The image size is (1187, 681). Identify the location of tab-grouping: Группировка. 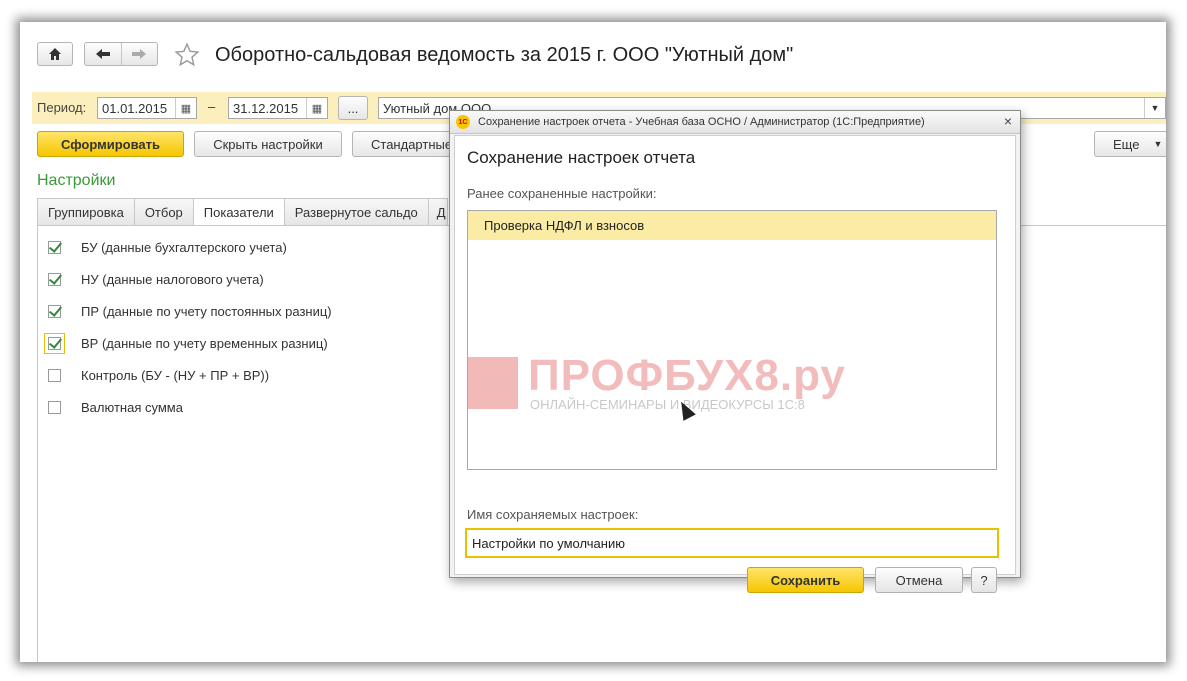
(85, 212).